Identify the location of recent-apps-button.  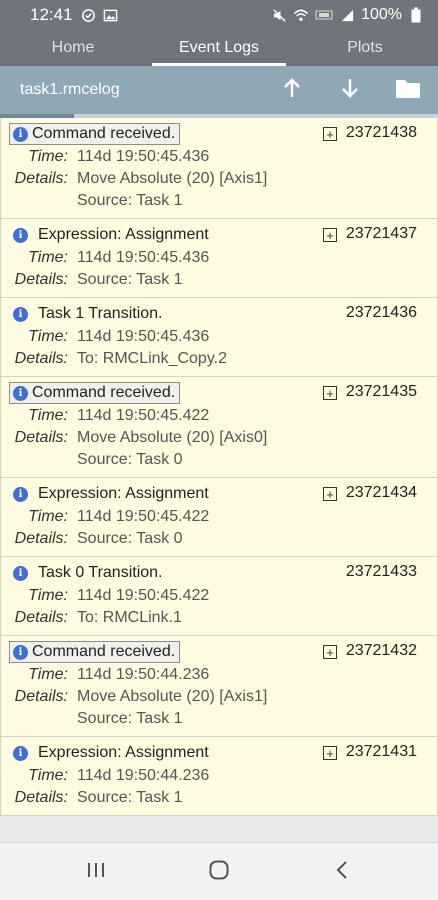
(96, 872).